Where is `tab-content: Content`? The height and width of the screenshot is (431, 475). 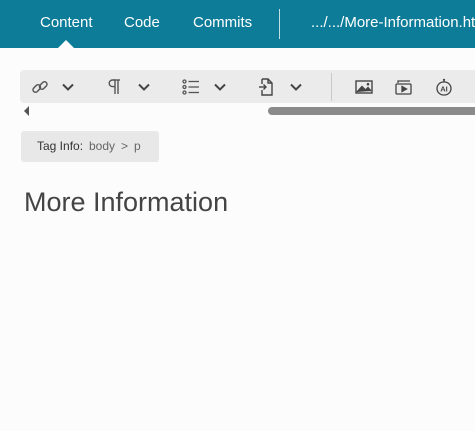
tab-content: Content is located at coordinates (66, 24).